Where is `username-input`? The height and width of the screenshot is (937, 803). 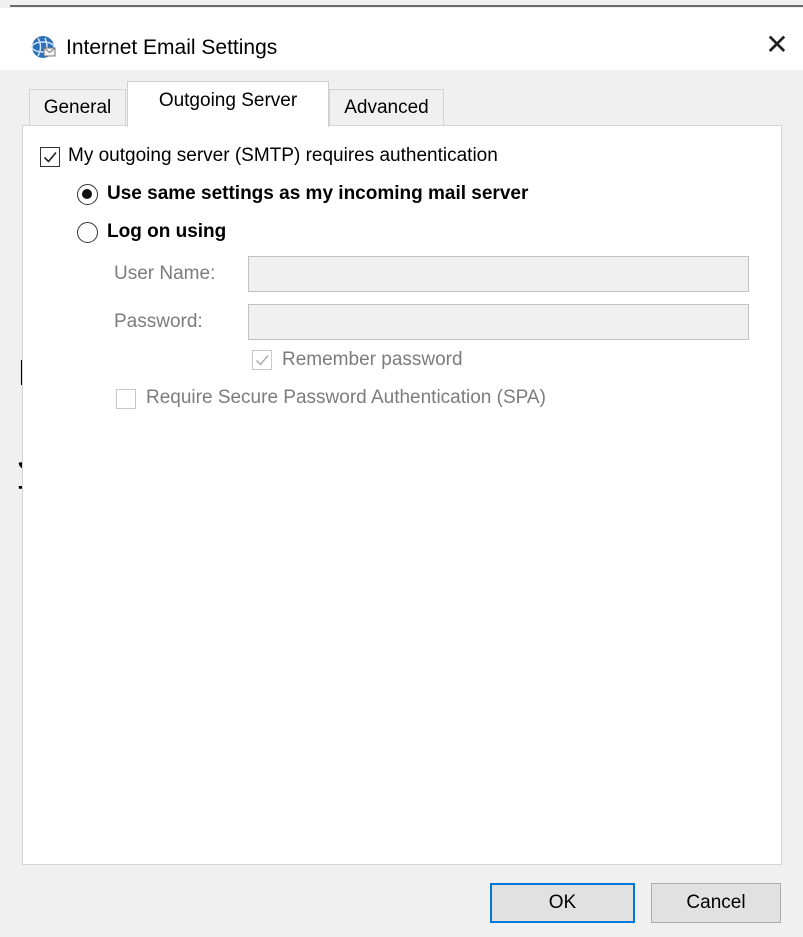
username-input is located at coordinates (498, 274).